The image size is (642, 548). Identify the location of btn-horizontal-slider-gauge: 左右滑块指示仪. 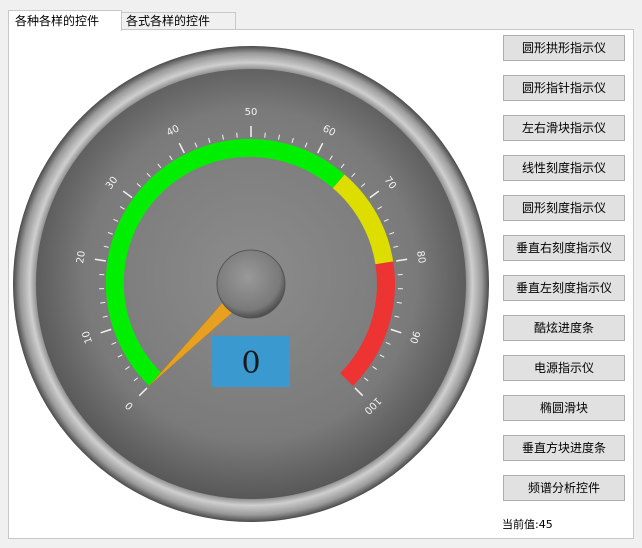
(564, 128).